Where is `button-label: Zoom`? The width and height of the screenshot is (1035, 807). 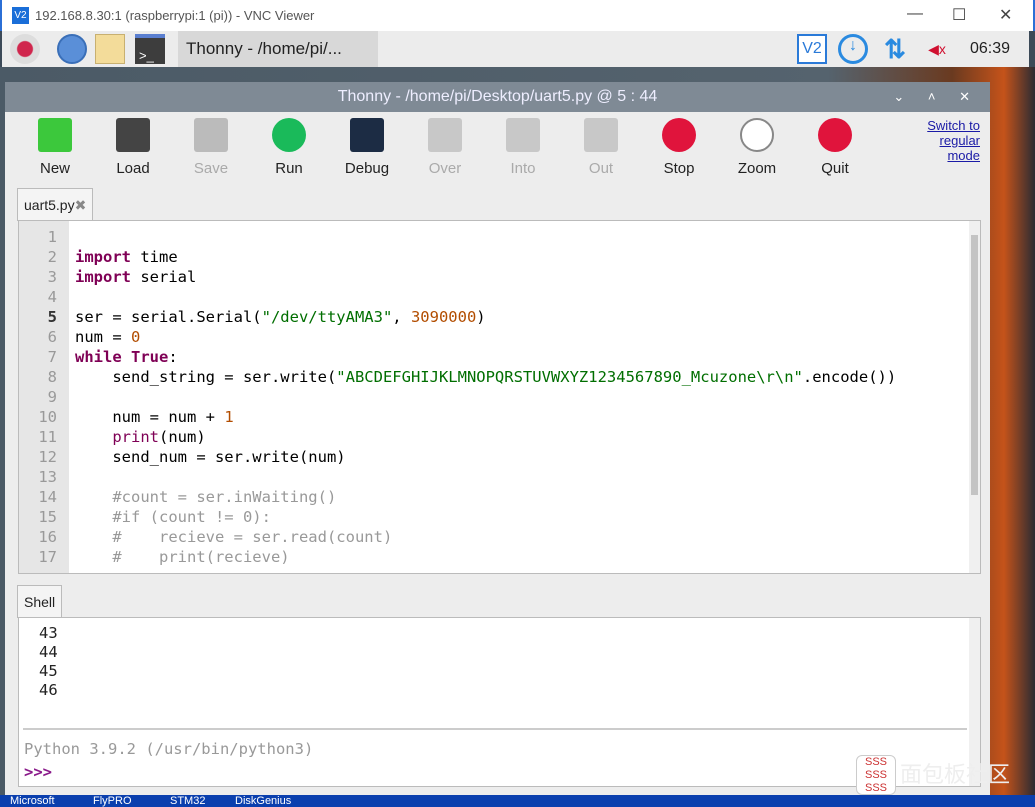
button-label: Zoom is located at coordinates (757, 168).